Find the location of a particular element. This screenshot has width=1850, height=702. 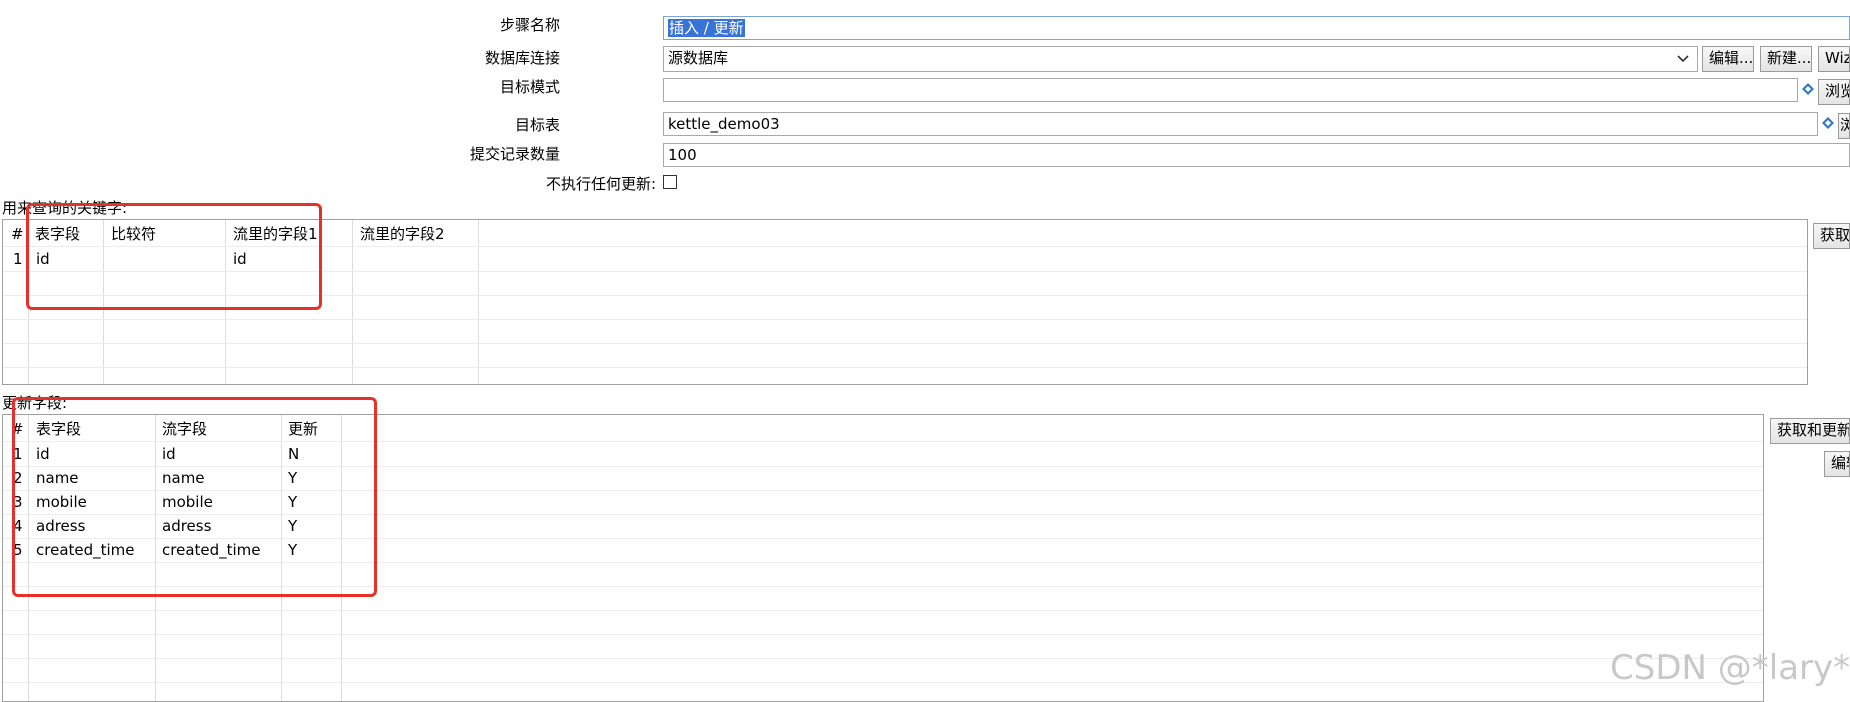

target-schema-label: 目标模式 is located at coordinates (529, 87).